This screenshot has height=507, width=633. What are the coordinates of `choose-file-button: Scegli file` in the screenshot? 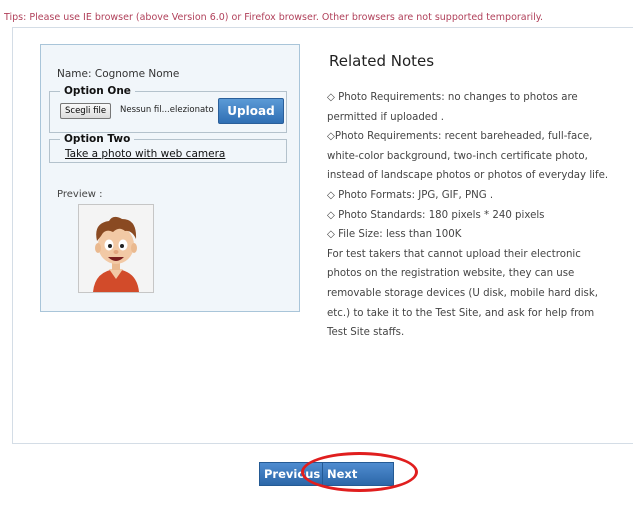 It's located at (86, 111).